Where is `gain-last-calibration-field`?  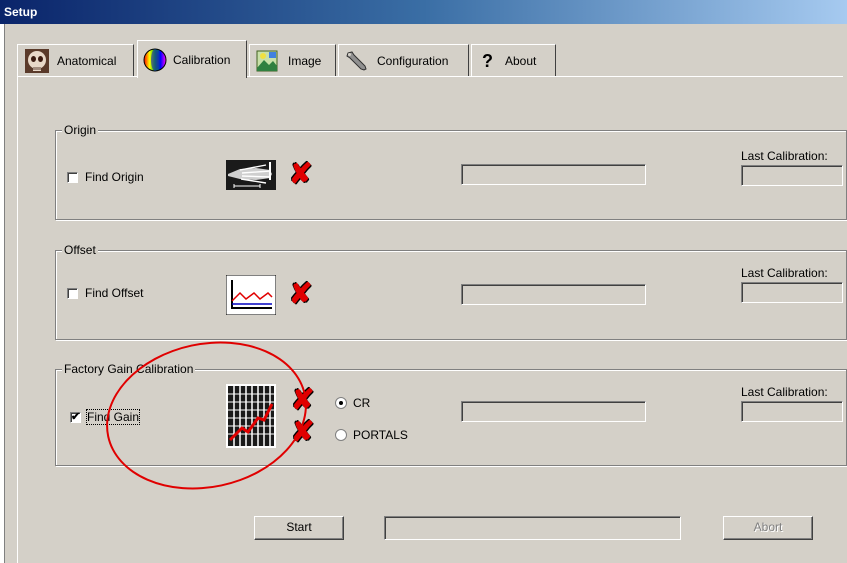 gain-last-calibration-field is located at coordinates (792, 411).